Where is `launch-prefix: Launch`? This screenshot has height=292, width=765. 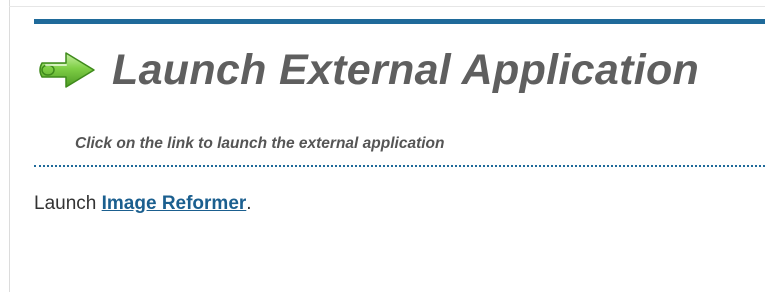
launch-prefix: Launch is located at coordinates (65, 203).